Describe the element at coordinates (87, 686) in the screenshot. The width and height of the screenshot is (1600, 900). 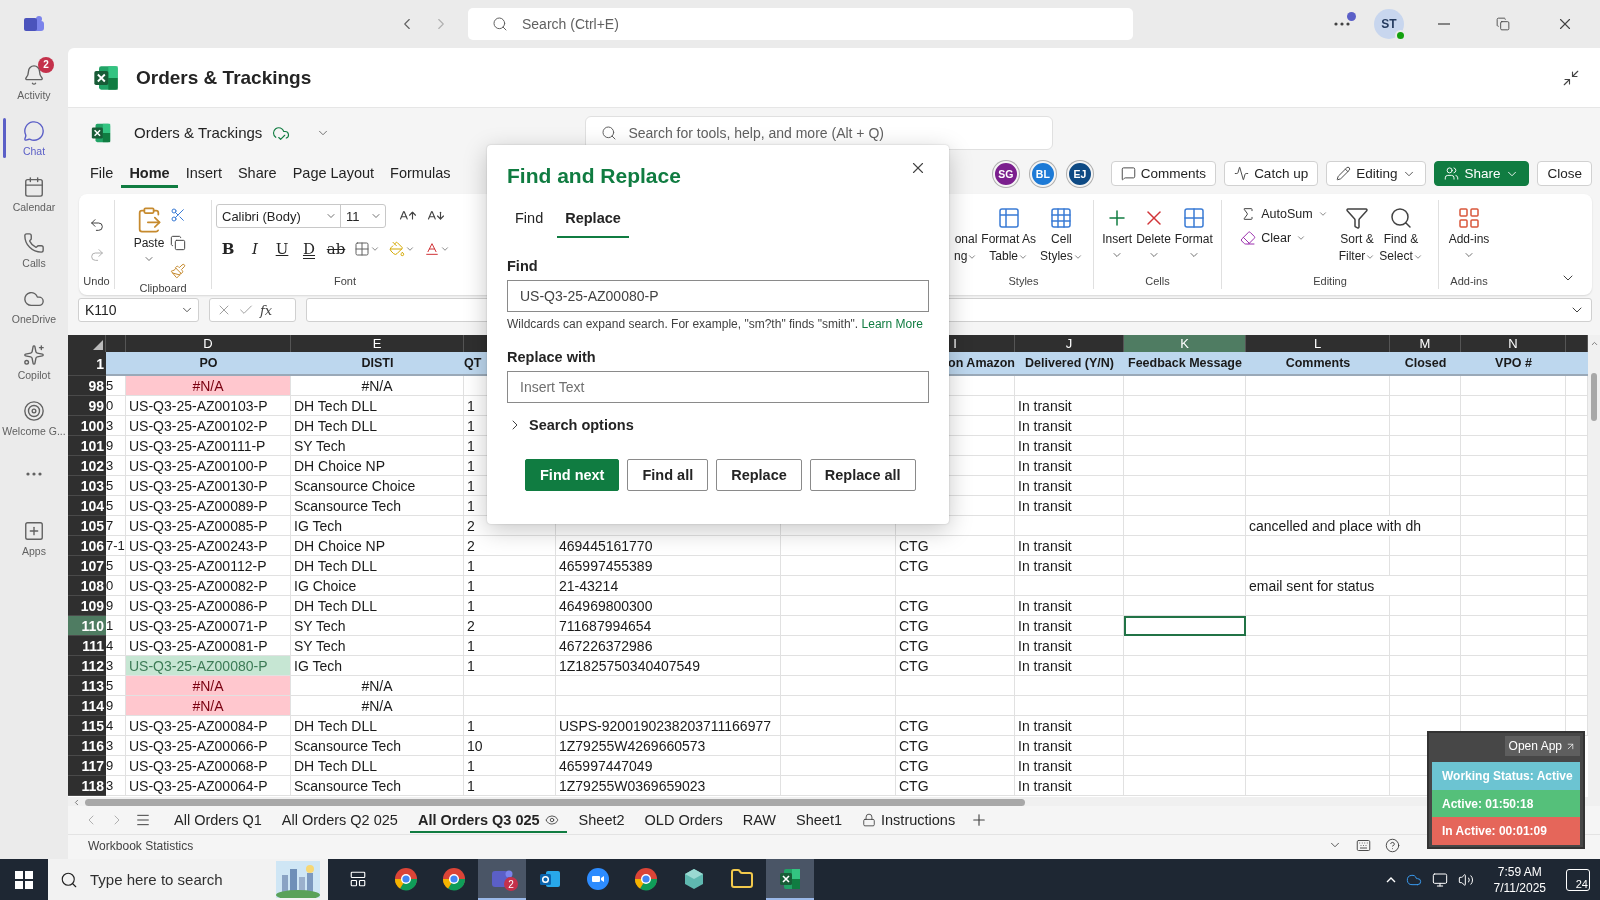
I see `row-header: 113` at that location.